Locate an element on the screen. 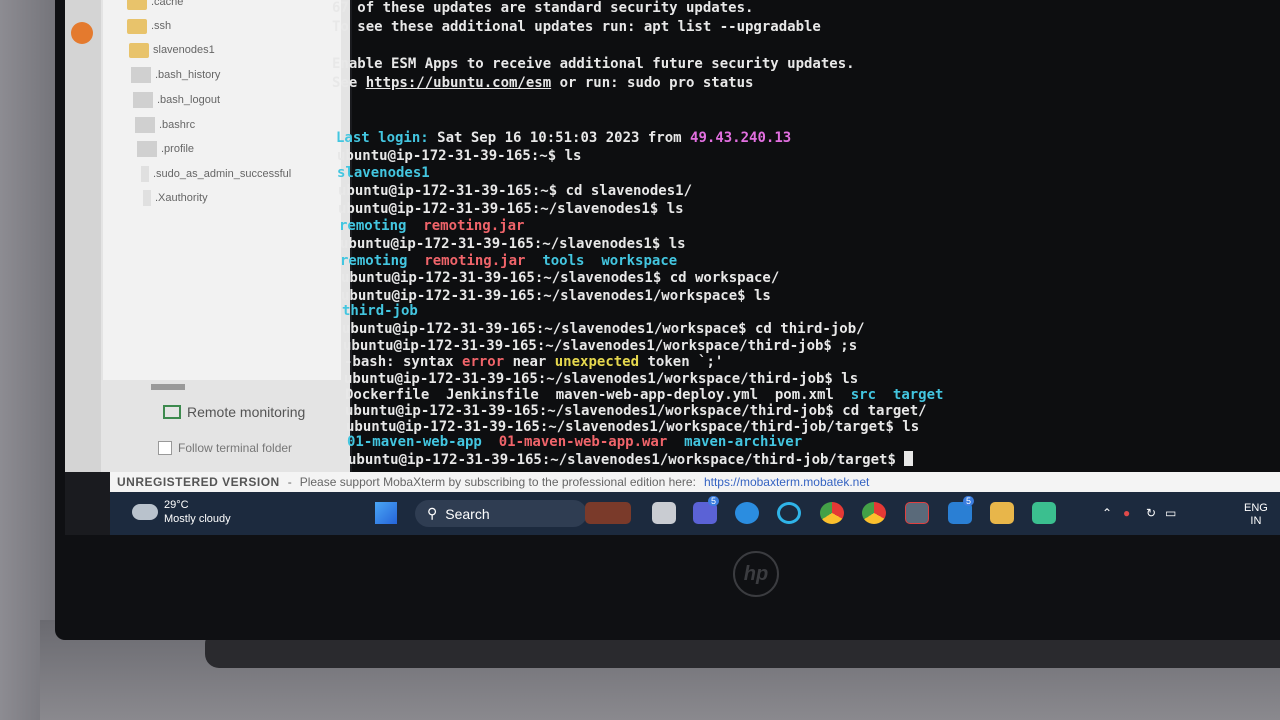  file-item: .cache is located at coordinates (155, 6).